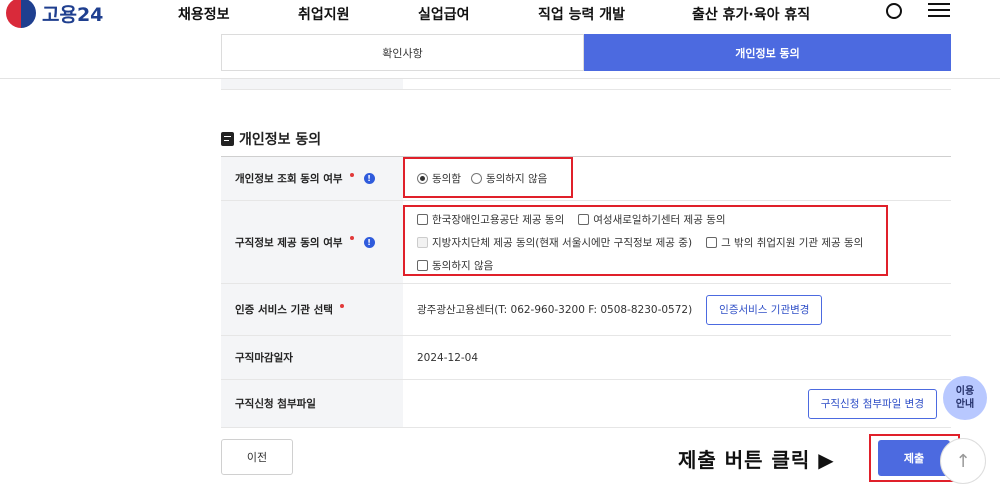 The height and width of the screenshot is (485, 1000). I want to click on brand-logo-mark, so click(21, 14).